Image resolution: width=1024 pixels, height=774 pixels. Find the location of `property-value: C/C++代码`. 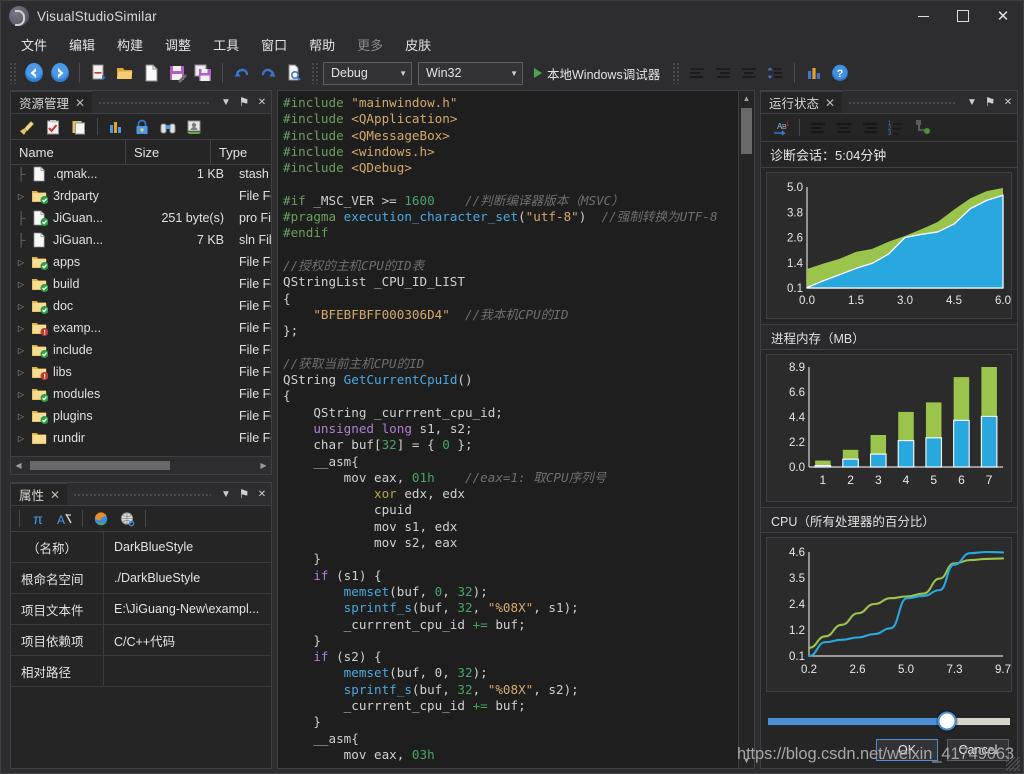

property-value: C/C++代码 is located at coordinates (187, 640).